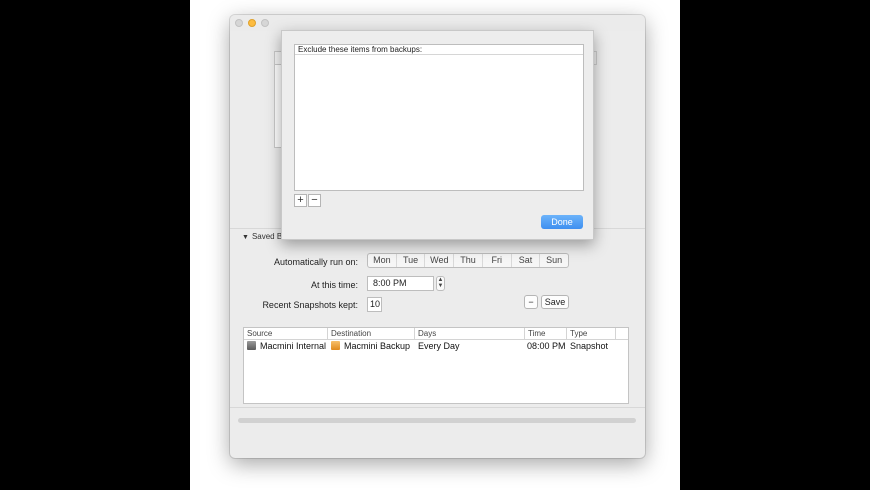 The height and width of the screenshot is (490, 870). Describe the element at coordinates (310, 305) in the screenshot. I see `snapshots-label: Recent Snapshots kept:` at that location.